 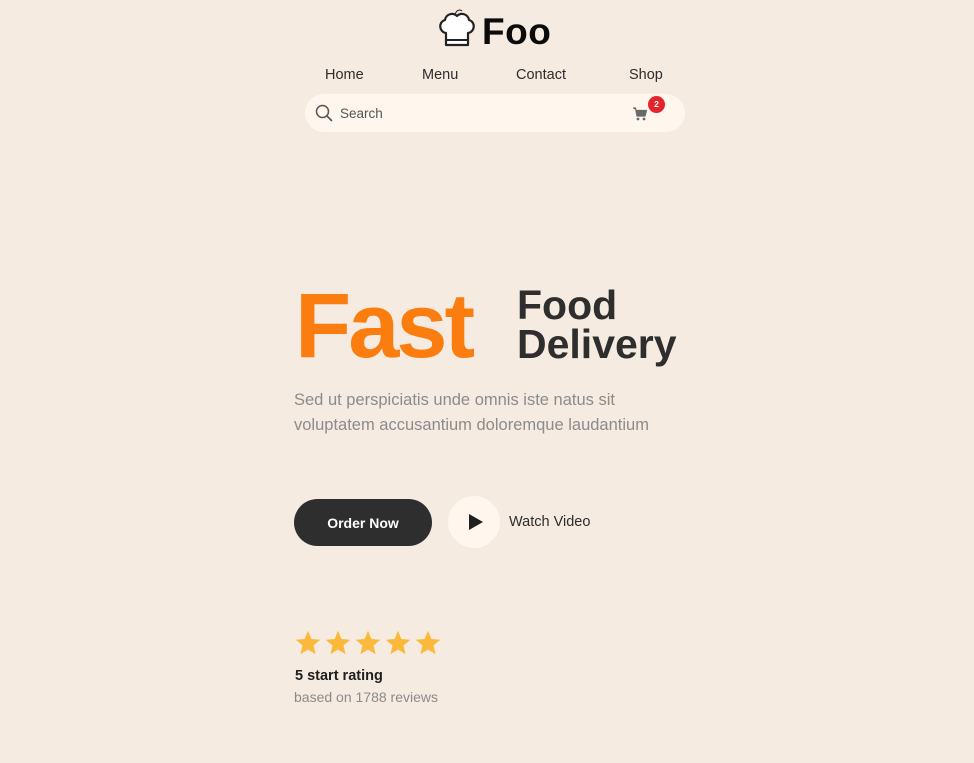 I want to click on search-icon, so click(x=324, y=113).